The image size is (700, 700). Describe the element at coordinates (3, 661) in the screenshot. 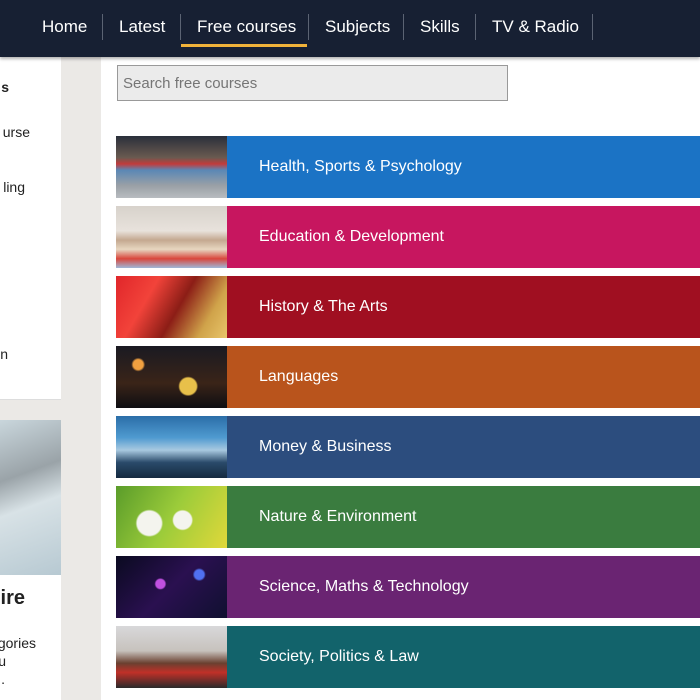

I see `promo-text: u` at that location.